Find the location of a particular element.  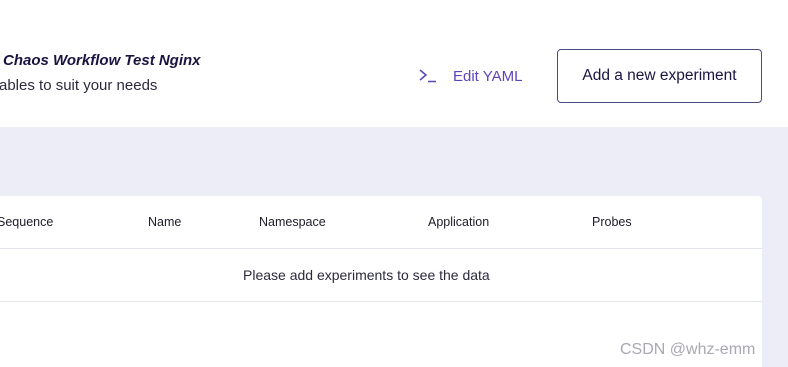

empty-table-message: Please add experiments to see the data is located at coordinates (366, 275).